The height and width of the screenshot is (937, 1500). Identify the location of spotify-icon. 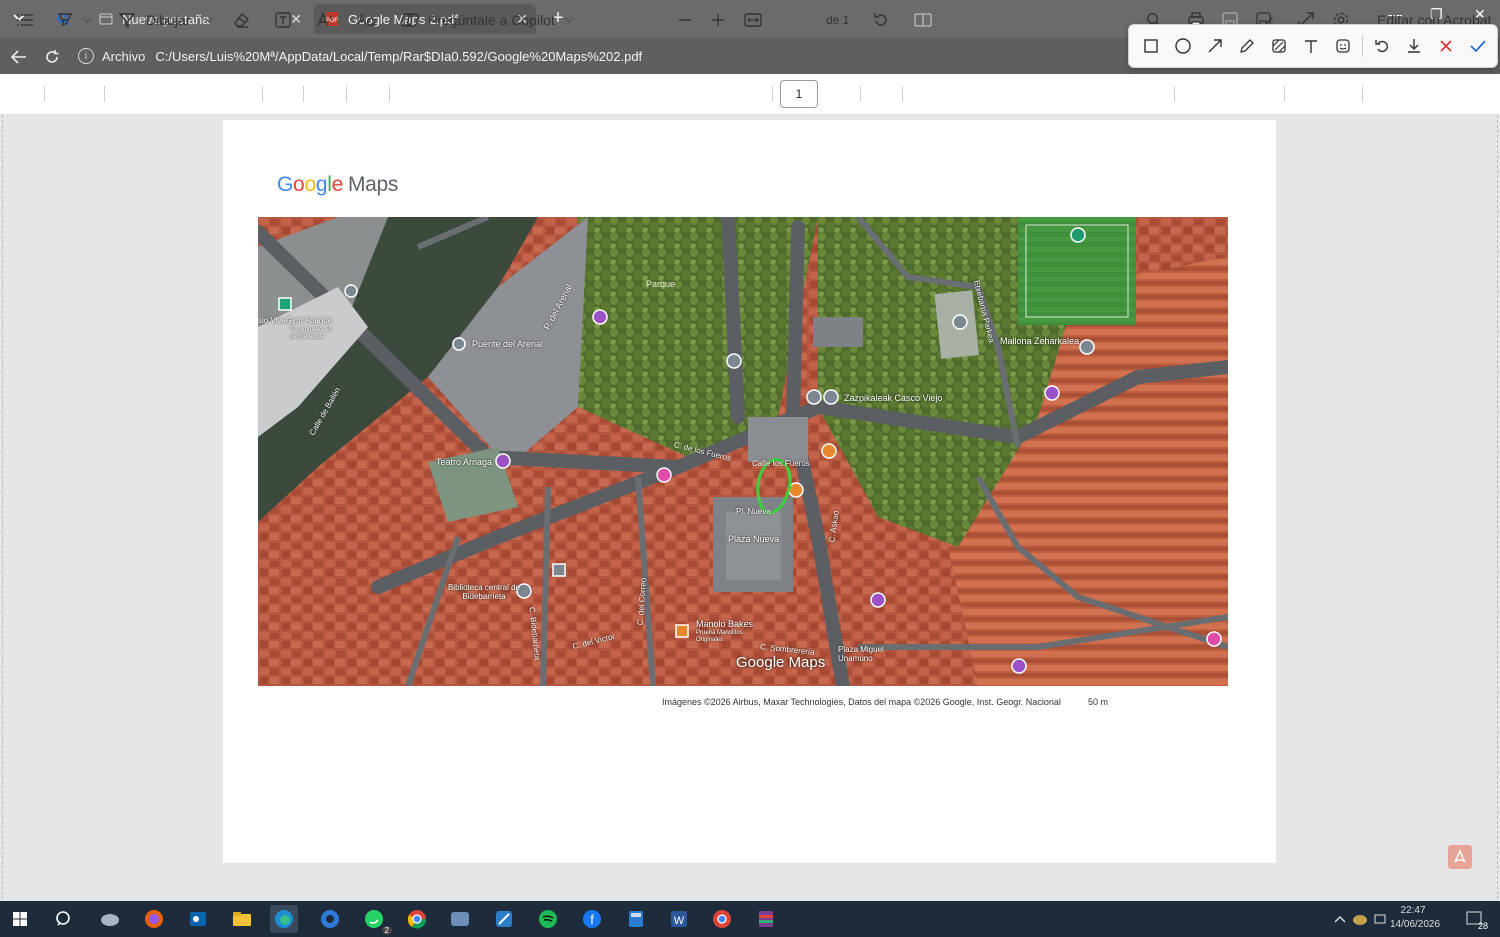
(548, 919).